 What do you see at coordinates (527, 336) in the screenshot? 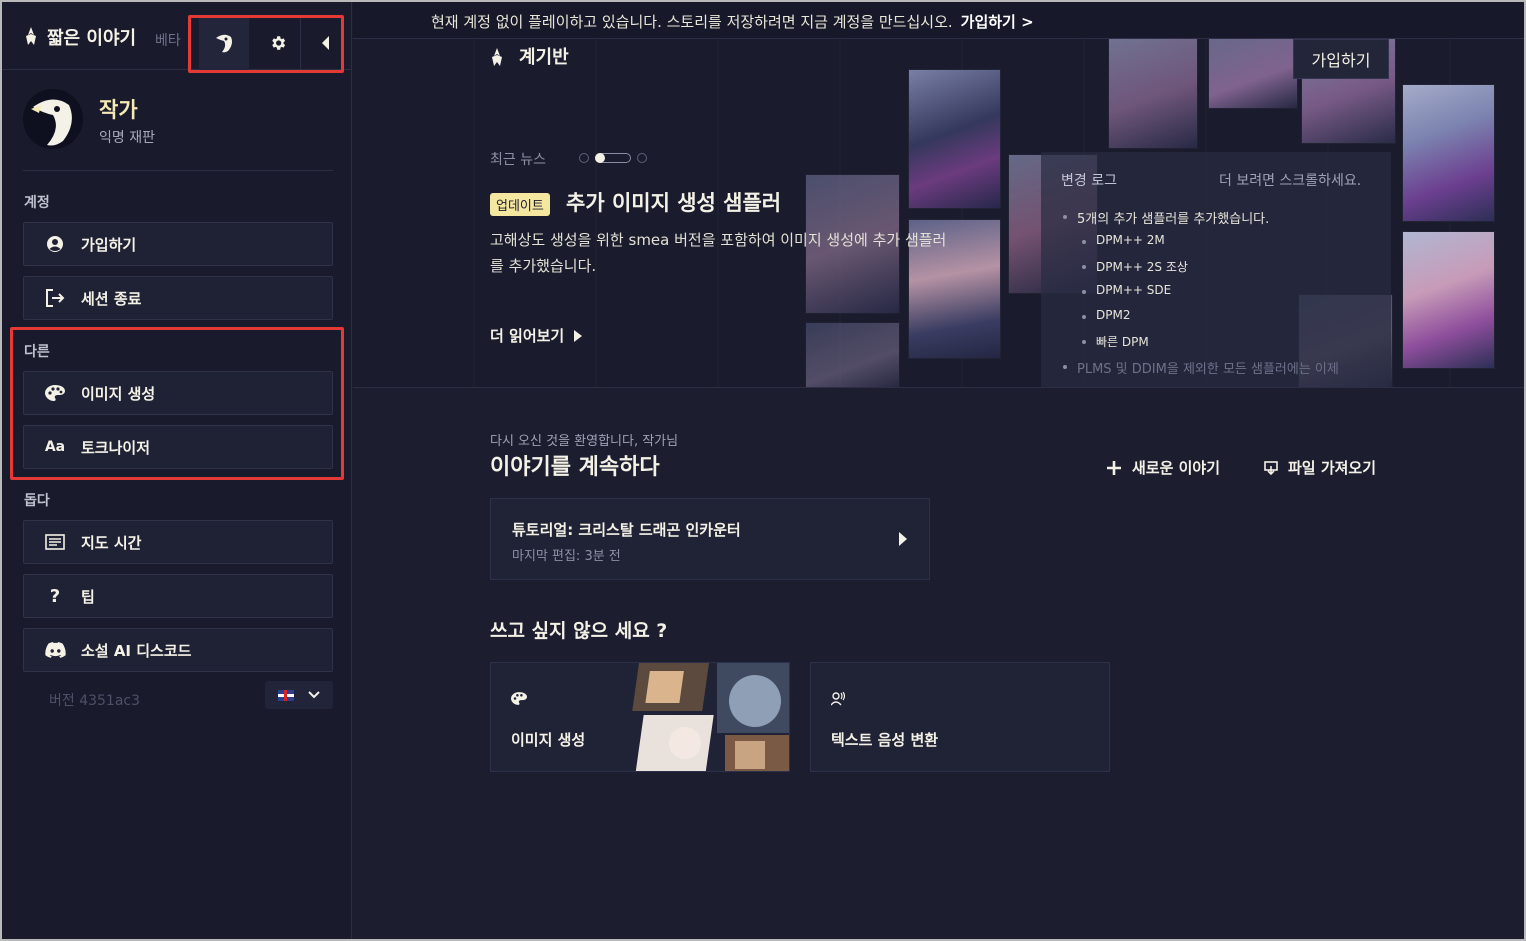
I see `read-more-label: 더 읽어보기` at bounding box center [527, 336].